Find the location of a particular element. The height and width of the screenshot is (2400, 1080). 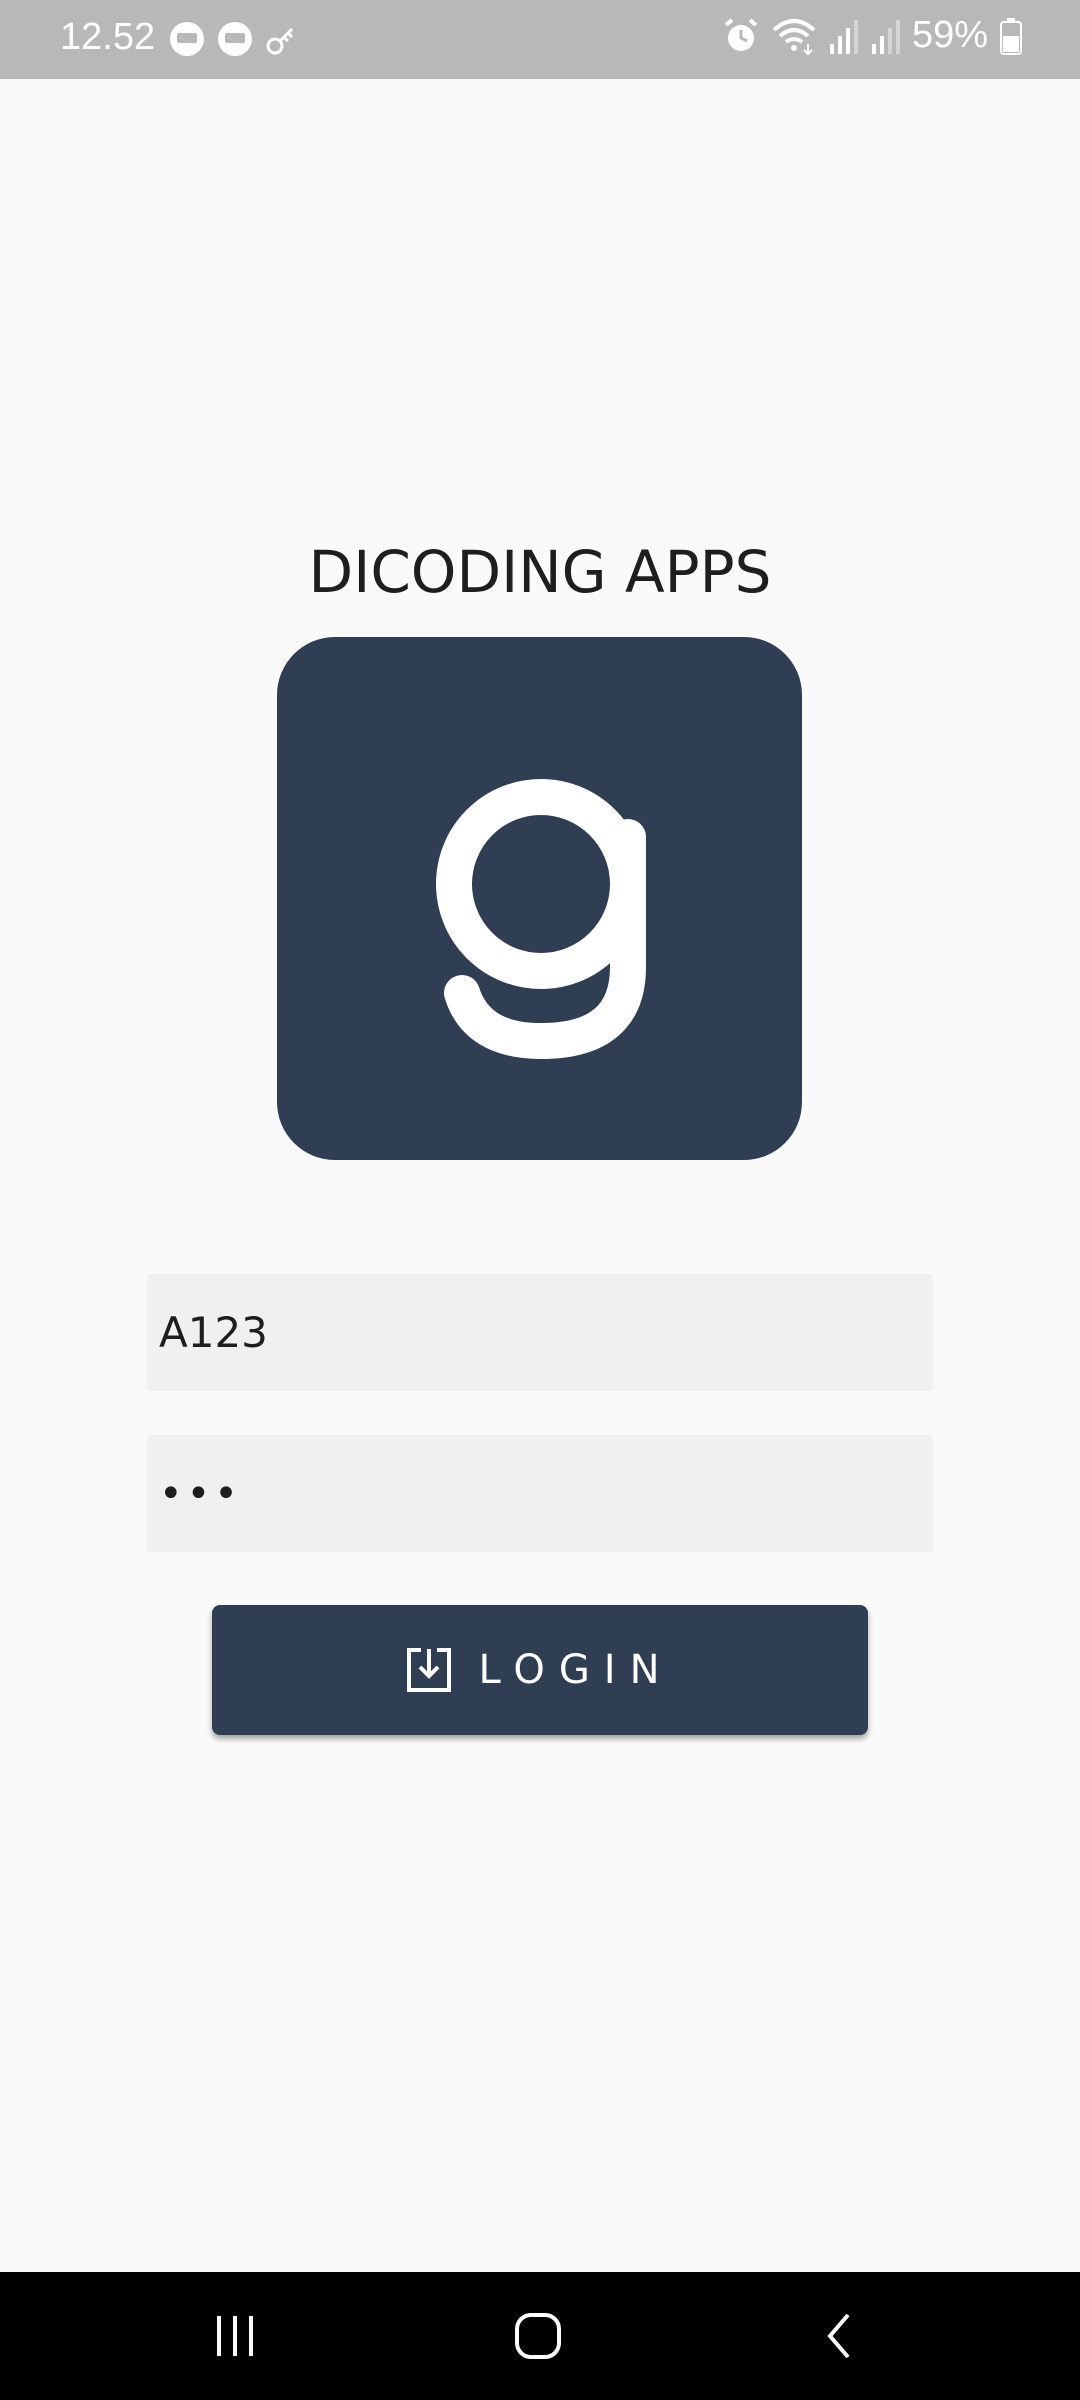

back-icon is located at coordinates (838, 2336).